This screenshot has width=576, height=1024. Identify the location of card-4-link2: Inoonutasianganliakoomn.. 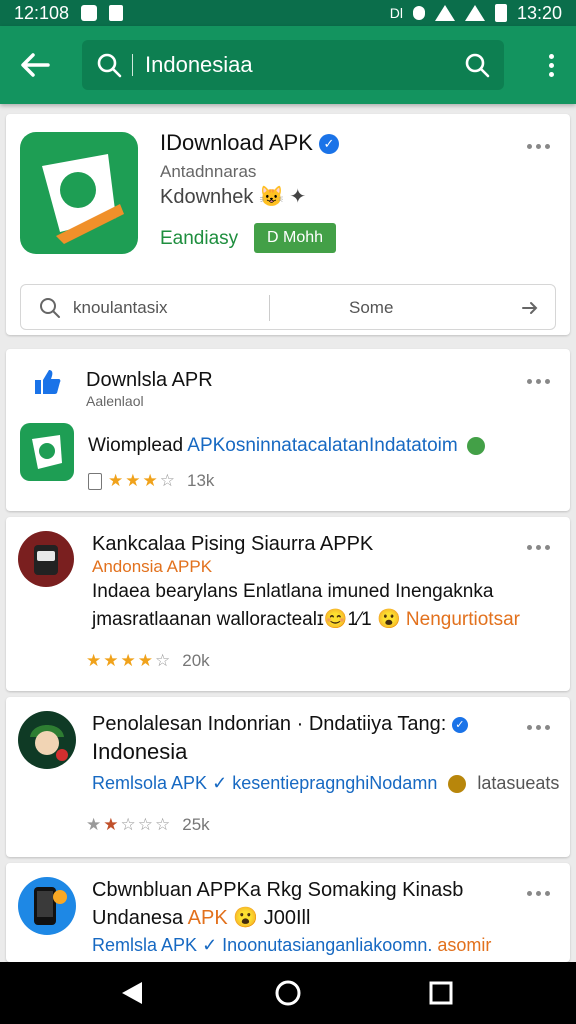
(327, 945).